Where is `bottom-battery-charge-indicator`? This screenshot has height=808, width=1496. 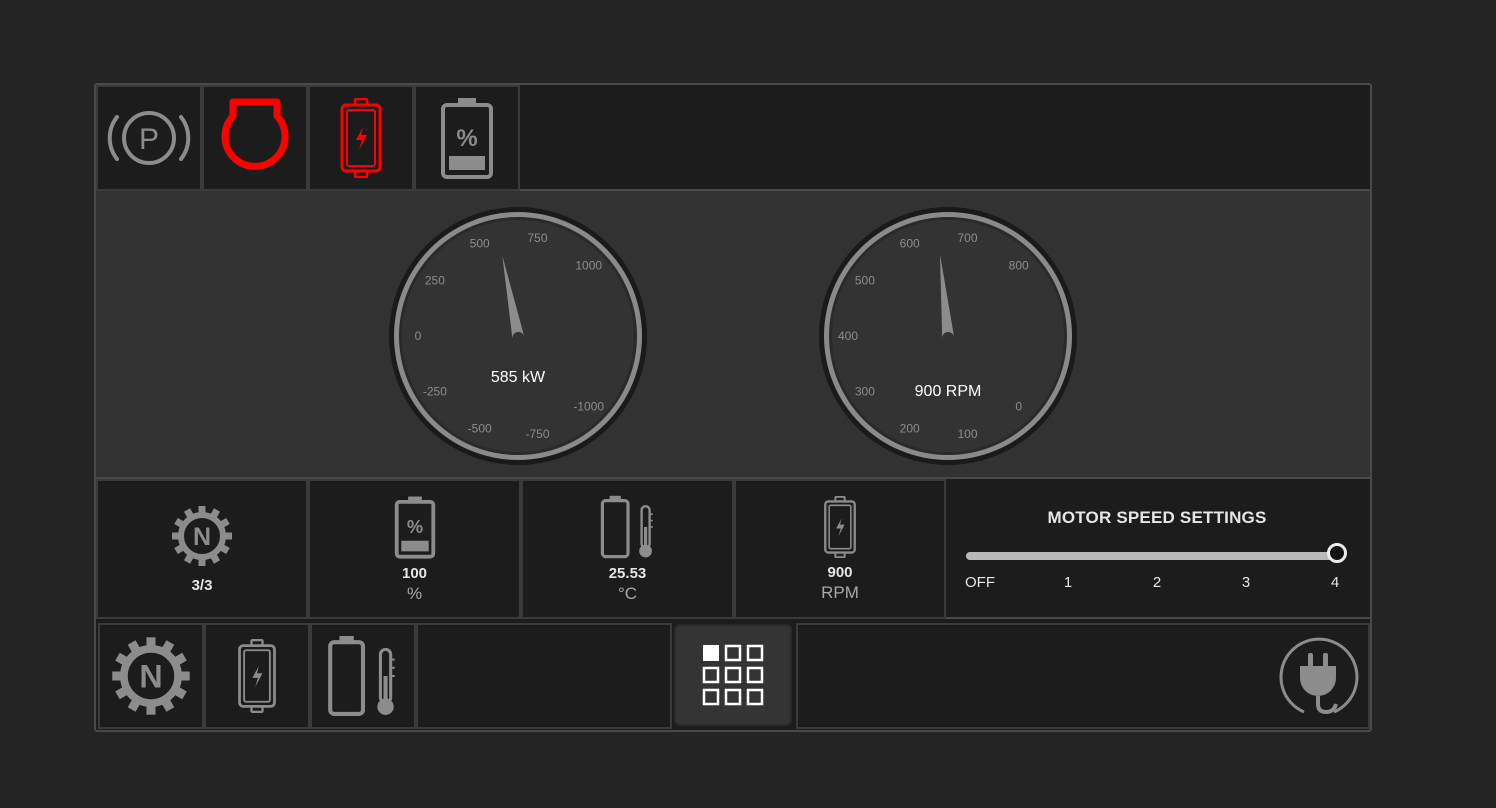
bottom-battery-charge-indicator is located at coordinates (257, 676).